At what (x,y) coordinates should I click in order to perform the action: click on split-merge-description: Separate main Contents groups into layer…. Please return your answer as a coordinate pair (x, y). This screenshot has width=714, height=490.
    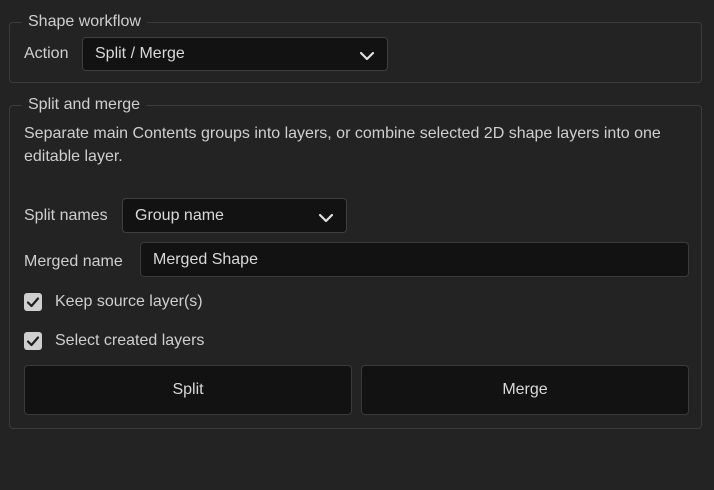
    Looking at the image, I should click on (342, 145).